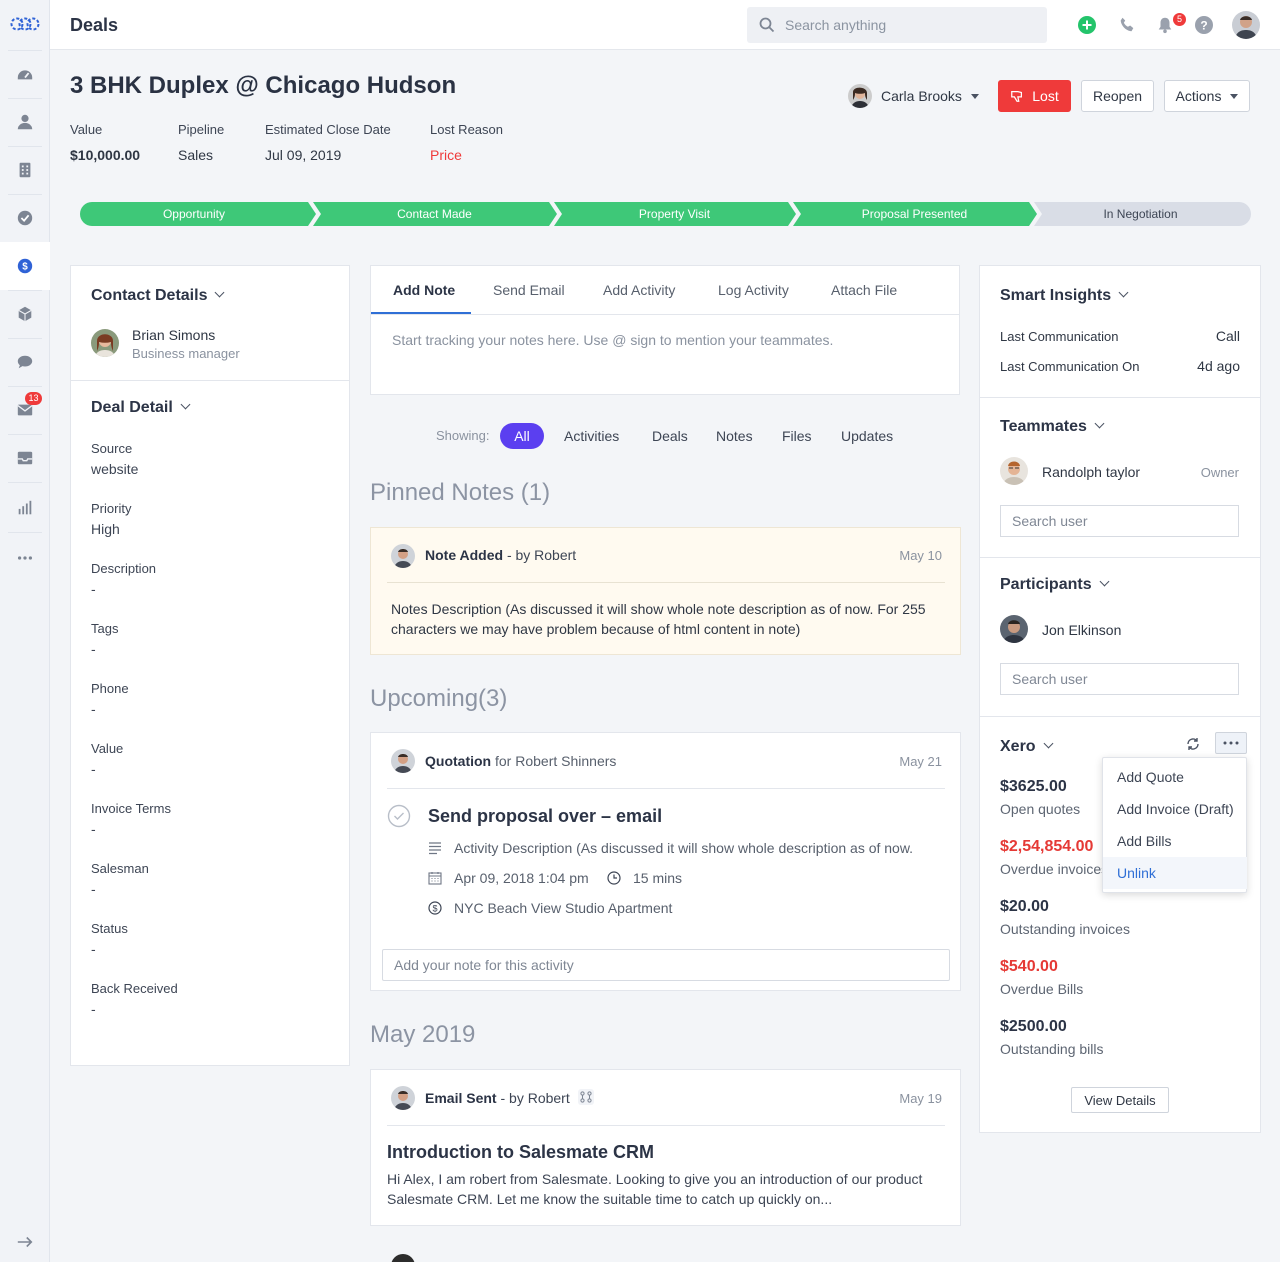  Describe the element at coordinates (670, 436) in the screenshot. I see `filter-deals: Deals` at that location.